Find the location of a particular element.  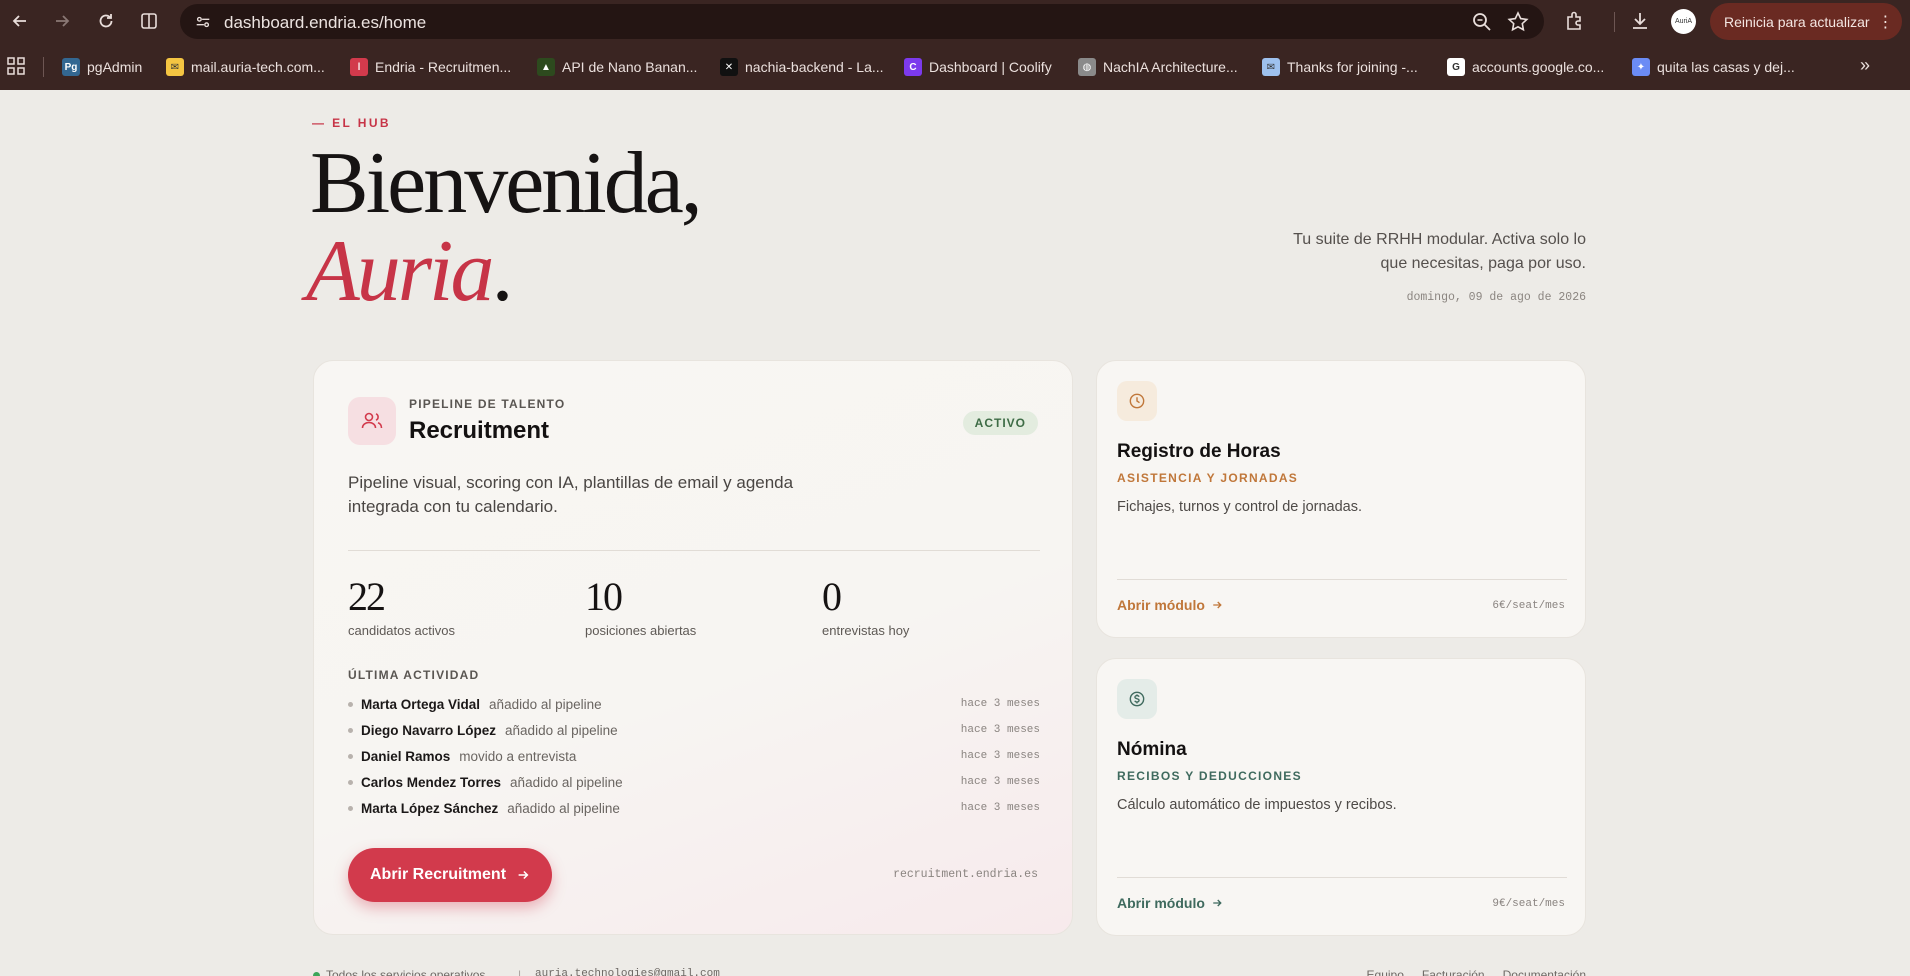

split-view-button is located at coordinates (149, 21).